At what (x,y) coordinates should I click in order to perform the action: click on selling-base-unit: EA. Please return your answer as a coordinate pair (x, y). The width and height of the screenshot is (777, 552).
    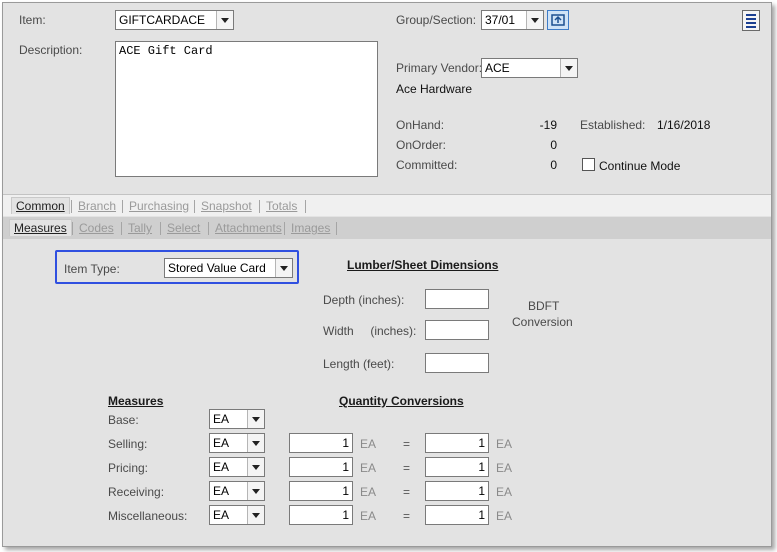
    Looking at the image, I should click on (504, 444).